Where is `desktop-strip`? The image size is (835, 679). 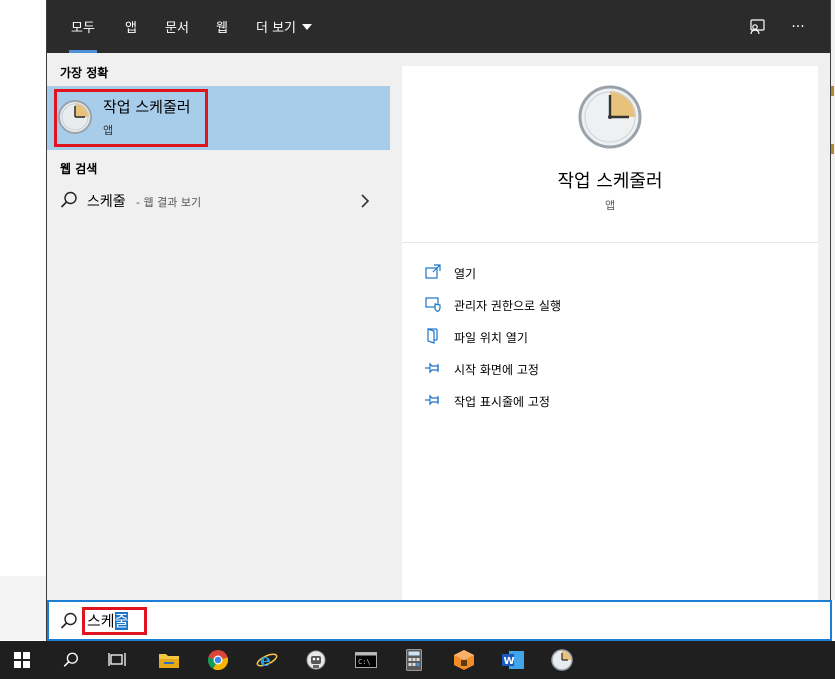 desktop-strip is located at coordinates (23, 608).